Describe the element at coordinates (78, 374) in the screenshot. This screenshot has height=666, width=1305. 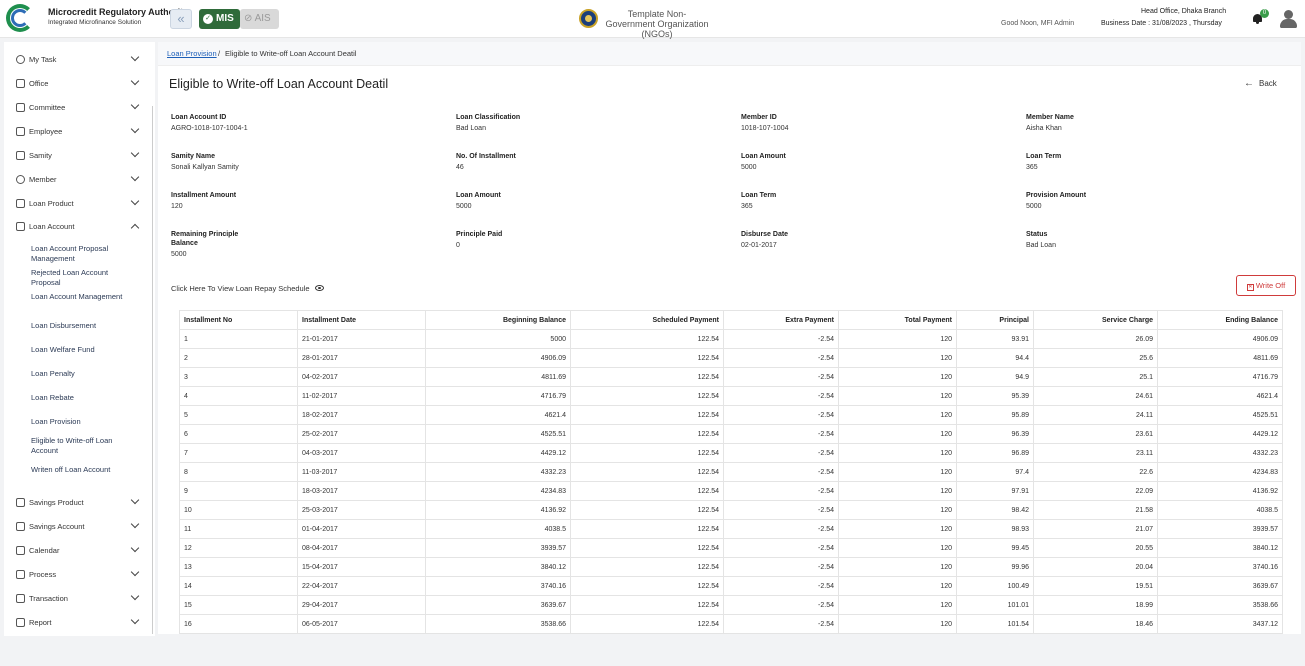
I see `sidebar-sub-loan-penalty: Loan Penalty` at that location.